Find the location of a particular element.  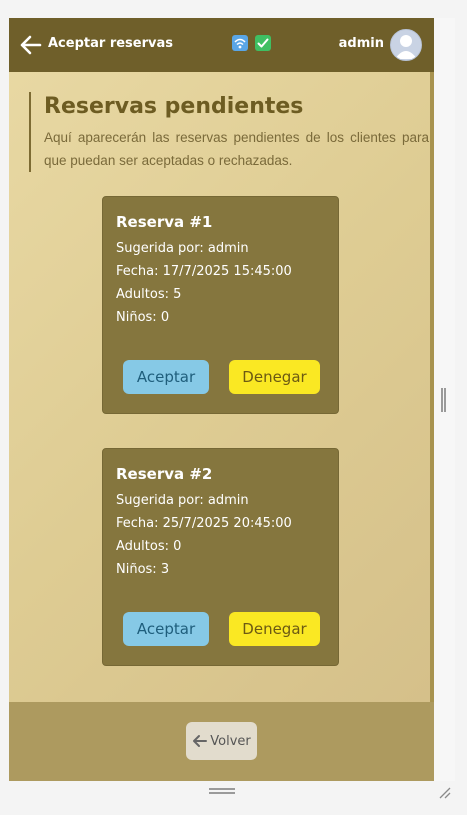

page-title: Aceptar reservas is located at coordinates (110, 43).